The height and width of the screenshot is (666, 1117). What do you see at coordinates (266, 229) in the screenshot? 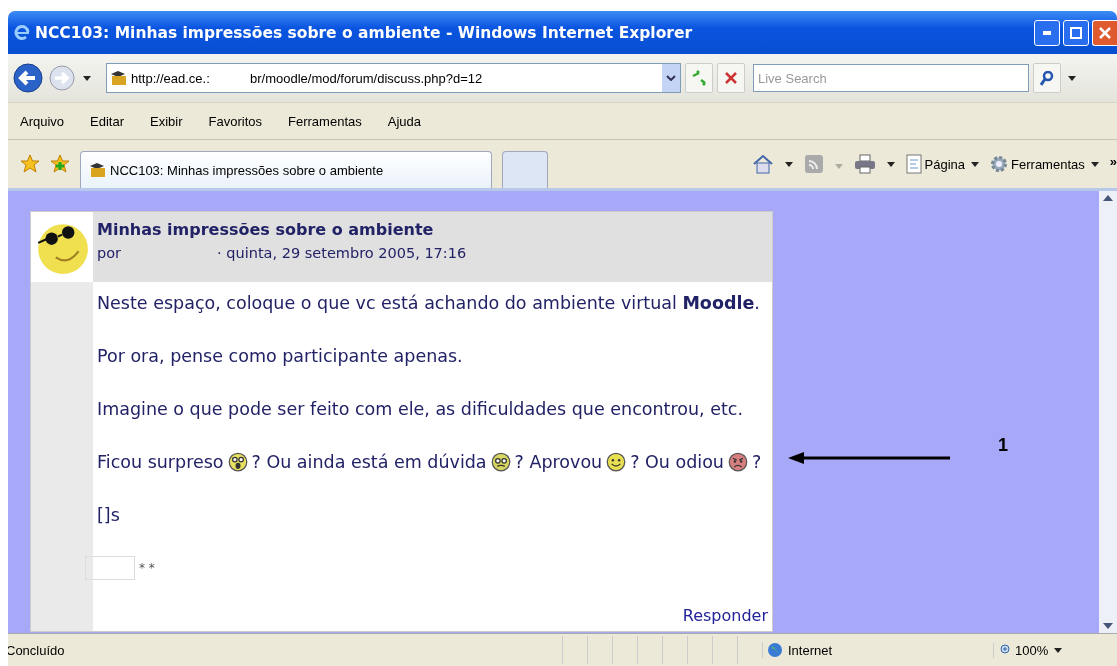
I see `post-subject: Minhas impressões sobre o ambiente` at bounding box center [266, 229].